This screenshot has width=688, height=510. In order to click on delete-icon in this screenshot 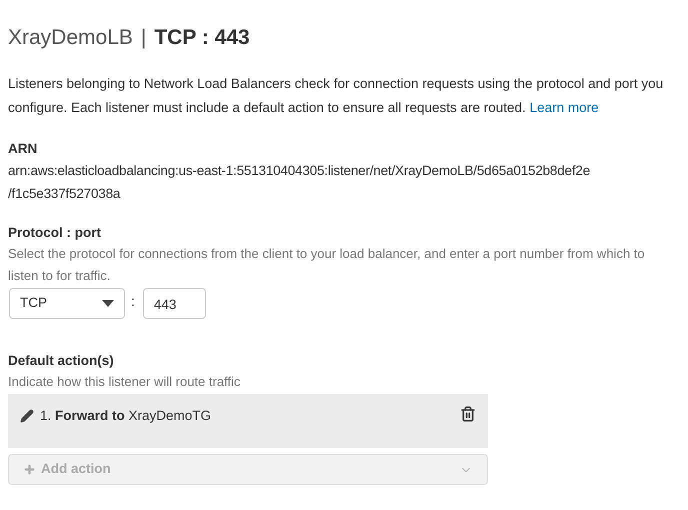, I will do `click(468, 414)`.